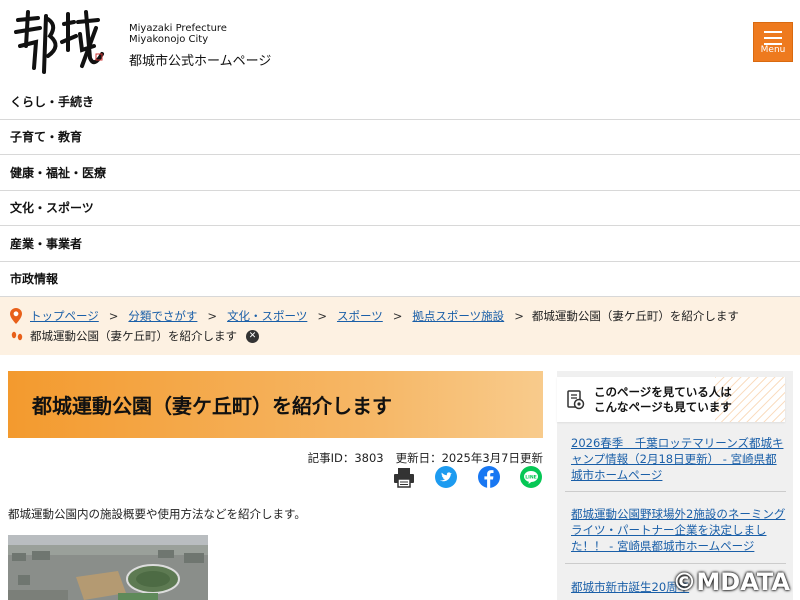 This screenshot has width=800, height=600. I want to click on line-icon: LINE, so click(531, 477).